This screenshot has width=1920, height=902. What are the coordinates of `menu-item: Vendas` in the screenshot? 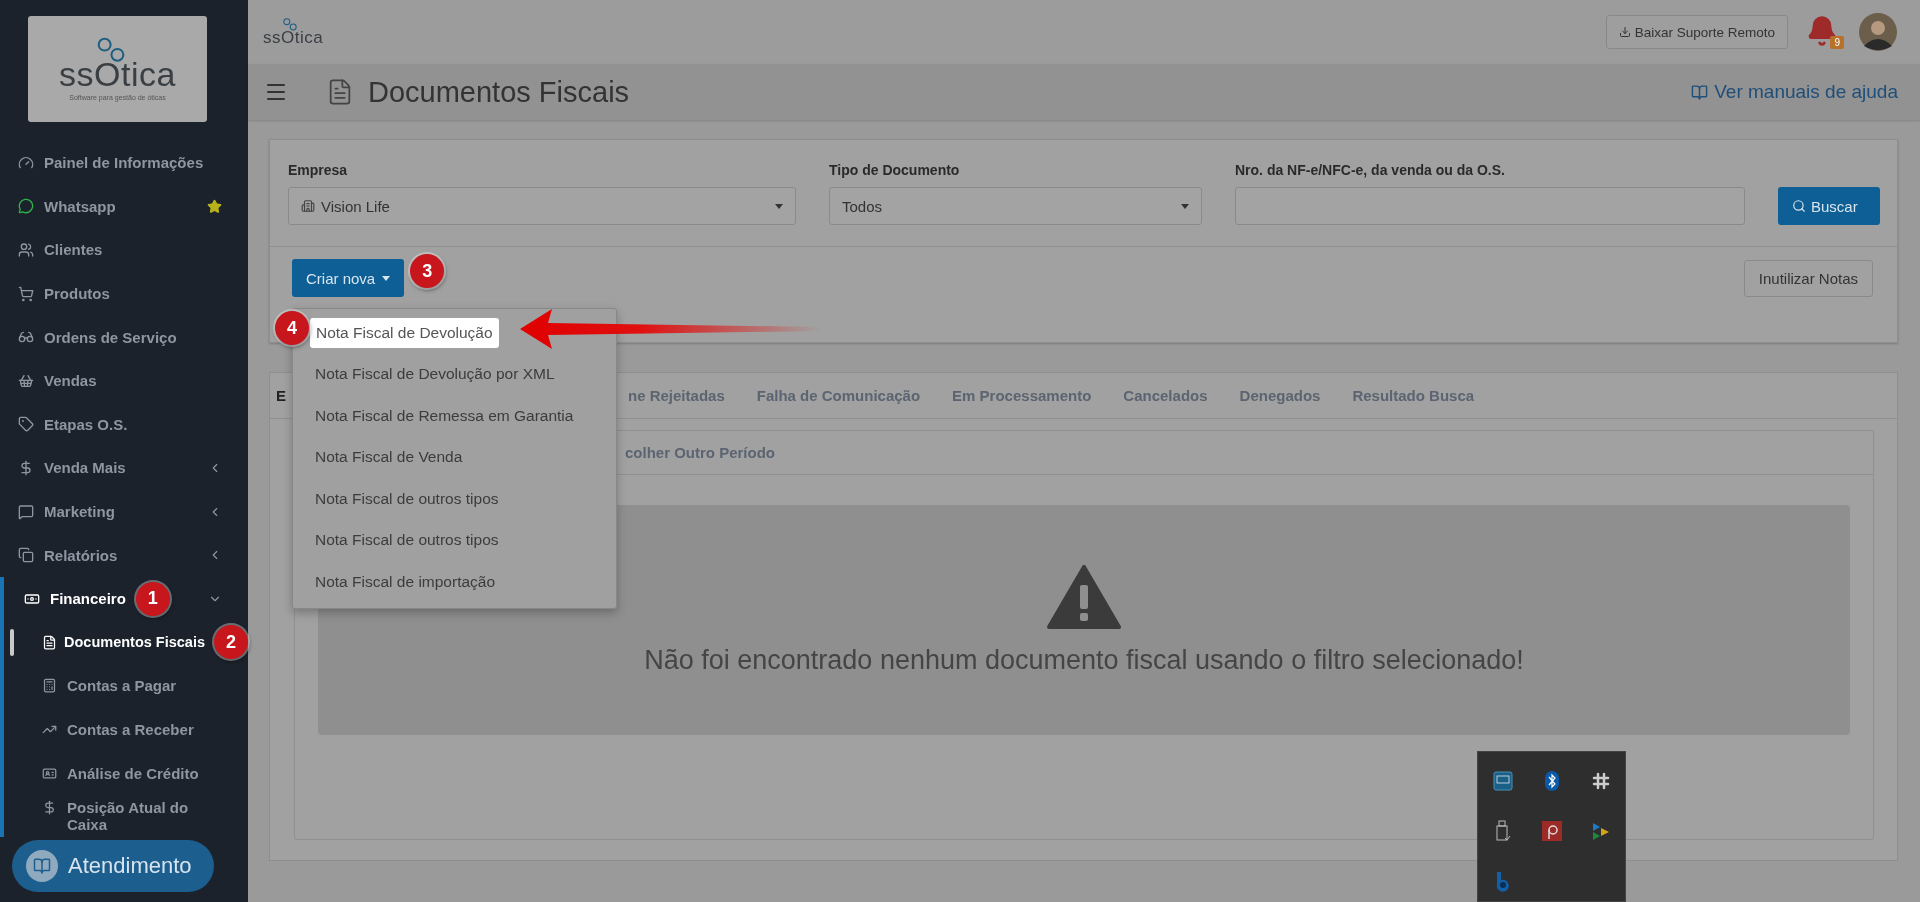 It's located at (124, 380).